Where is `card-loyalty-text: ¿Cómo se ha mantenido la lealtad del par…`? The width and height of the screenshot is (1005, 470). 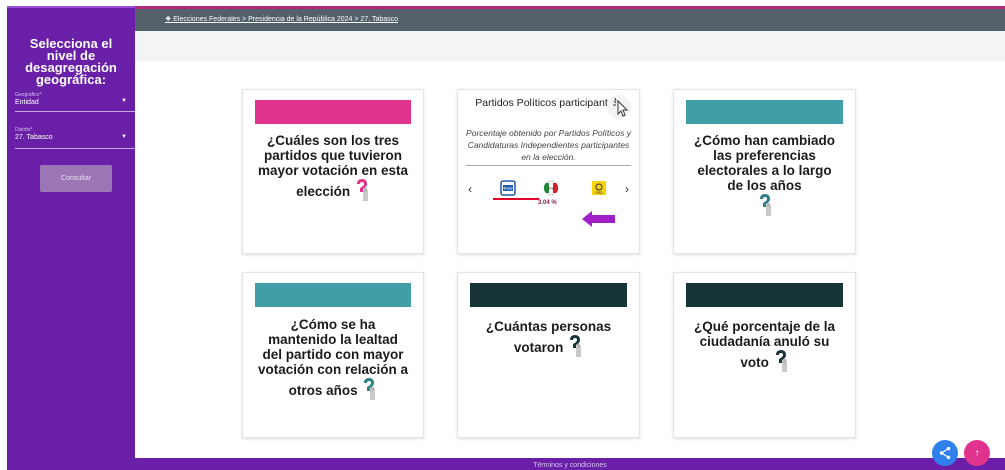
card-loyalty-text: ¿Cómo se ha mantenido la lealtad del par… is located at coordinates (333, 359).